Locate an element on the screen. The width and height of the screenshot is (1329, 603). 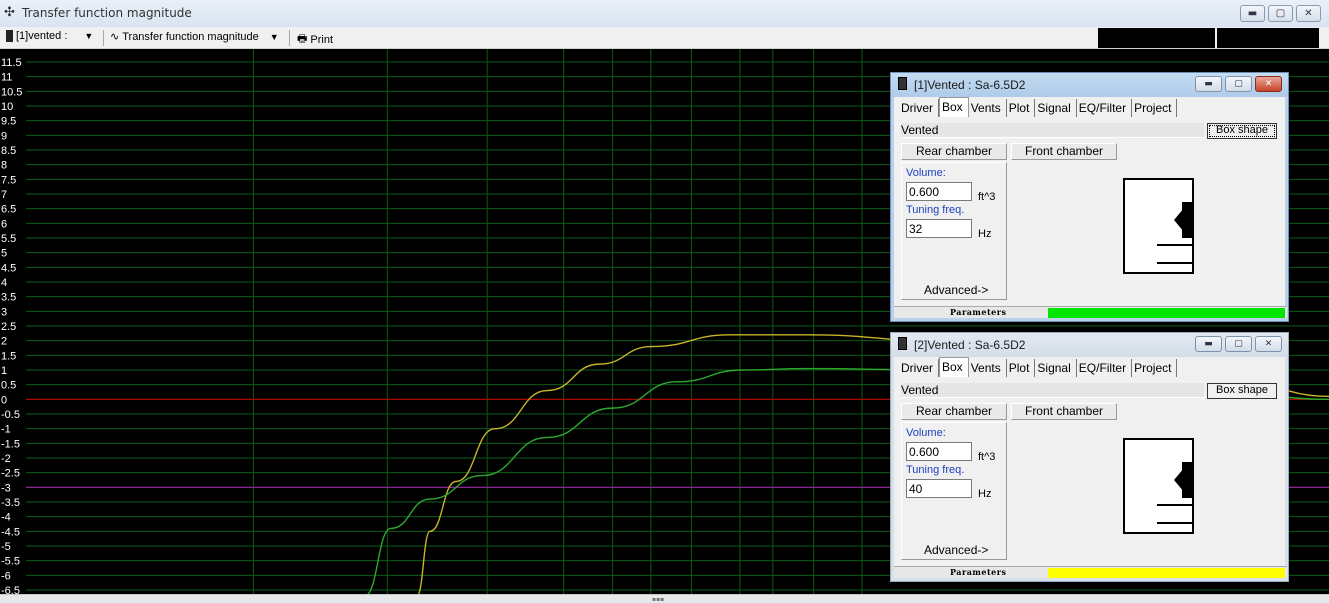
y-tick-label: -4.5 is located at coordinates (10, 532).